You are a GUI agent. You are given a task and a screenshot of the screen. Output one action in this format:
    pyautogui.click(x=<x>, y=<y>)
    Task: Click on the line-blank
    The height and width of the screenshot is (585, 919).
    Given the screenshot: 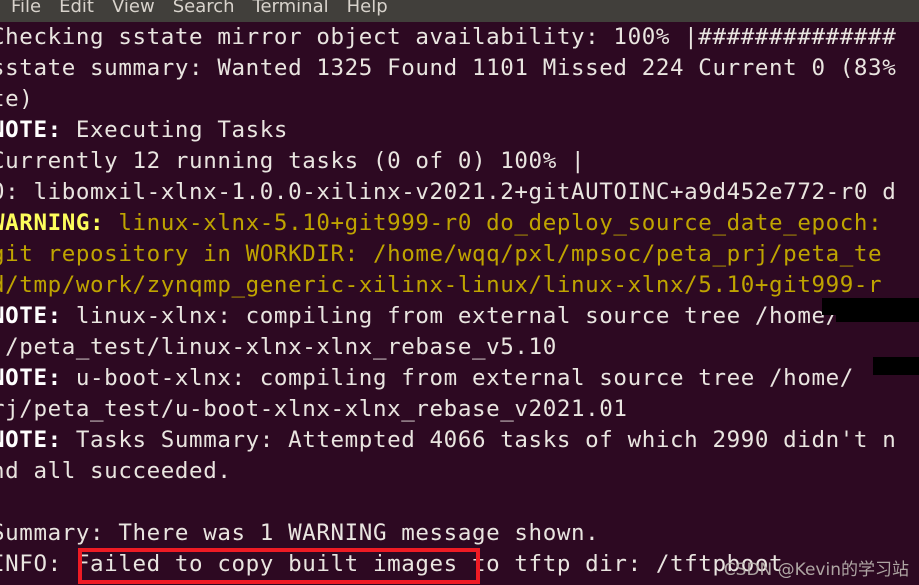 What is the action you would take?
    pyautogui.click(x=448, y=502)
    